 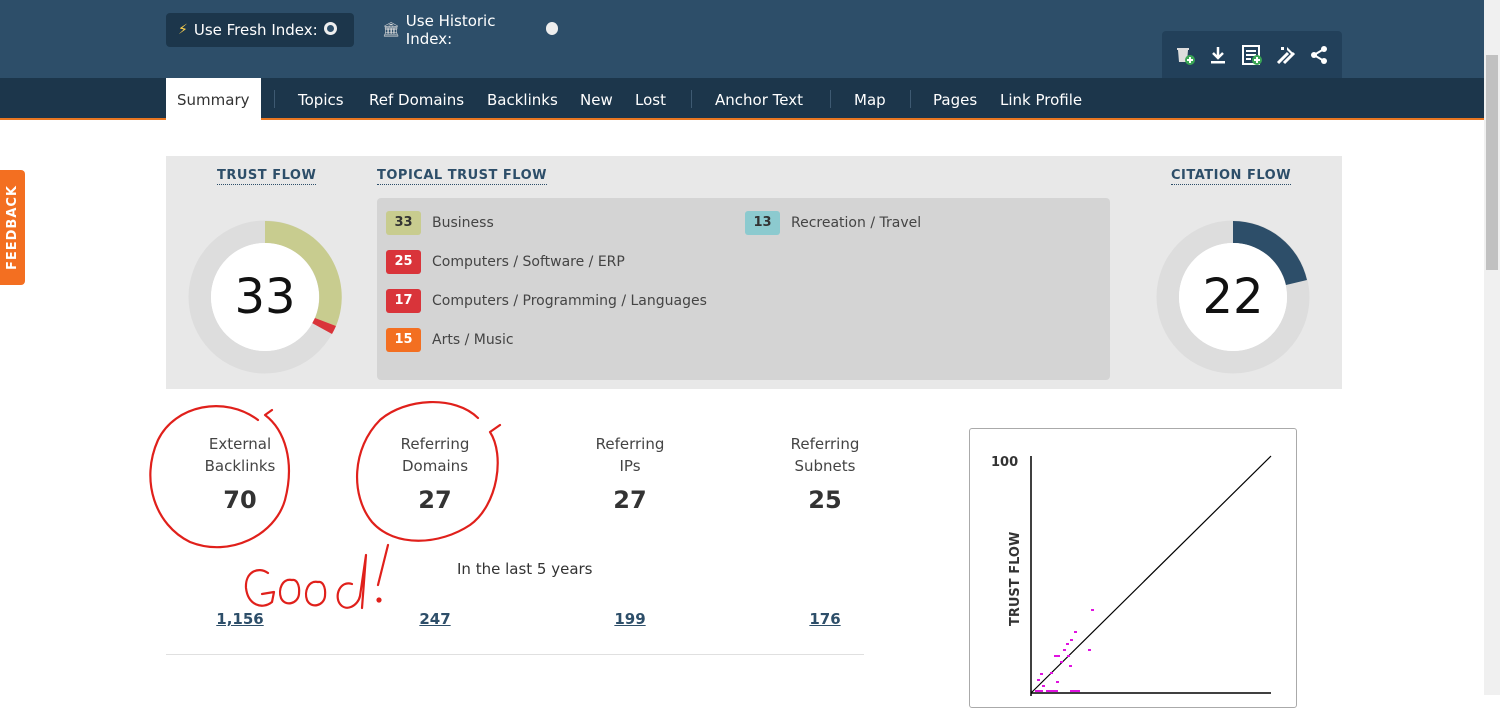 What do you see at coordinates (1492, 347) in the screenshot?
I see `page-scrollbar` at bounding box center [1492, 347].